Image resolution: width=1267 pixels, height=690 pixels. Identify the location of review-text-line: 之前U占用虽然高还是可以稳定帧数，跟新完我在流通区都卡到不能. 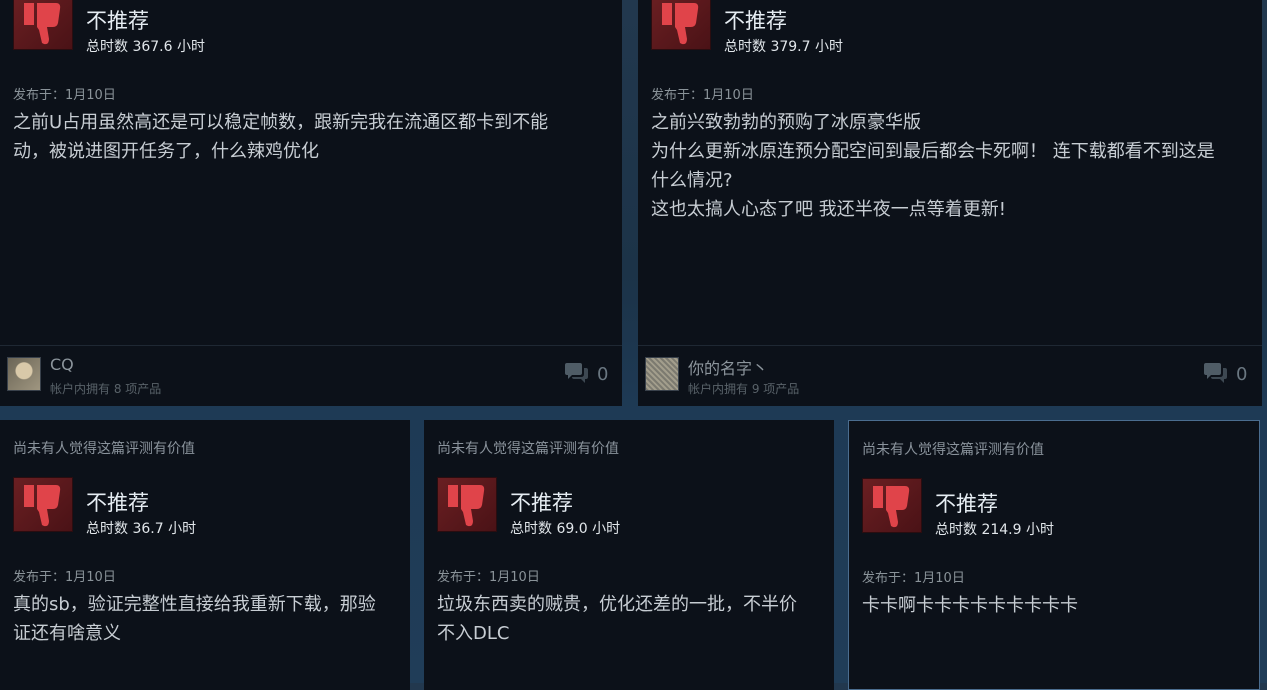
(281, 122).